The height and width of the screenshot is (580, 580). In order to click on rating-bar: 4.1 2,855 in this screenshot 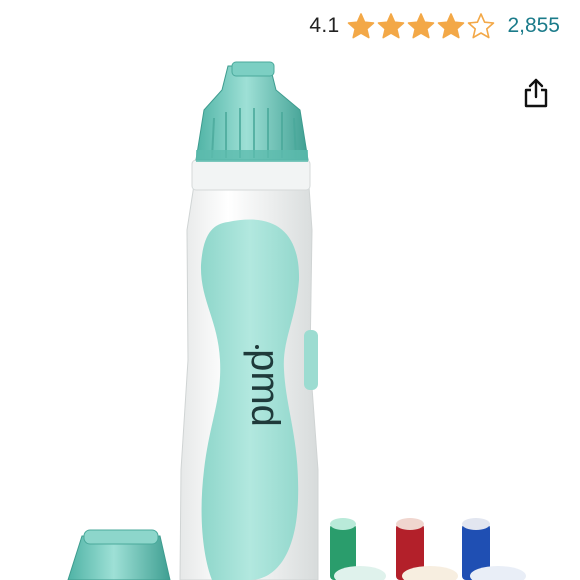, I will do `click(434, 26)`.